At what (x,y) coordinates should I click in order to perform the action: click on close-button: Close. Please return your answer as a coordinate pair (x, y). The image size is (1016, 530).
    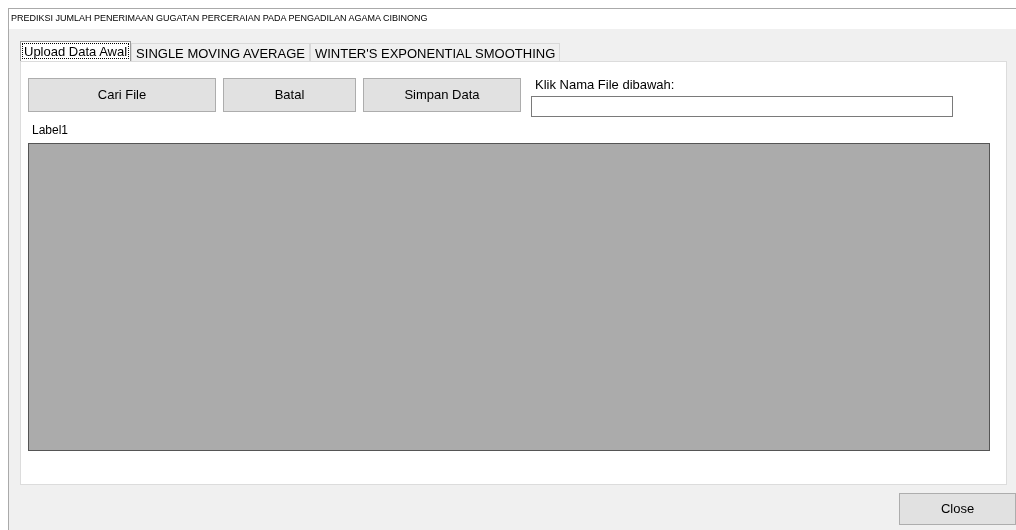
    Looking at the image, I should click on (957, 509).